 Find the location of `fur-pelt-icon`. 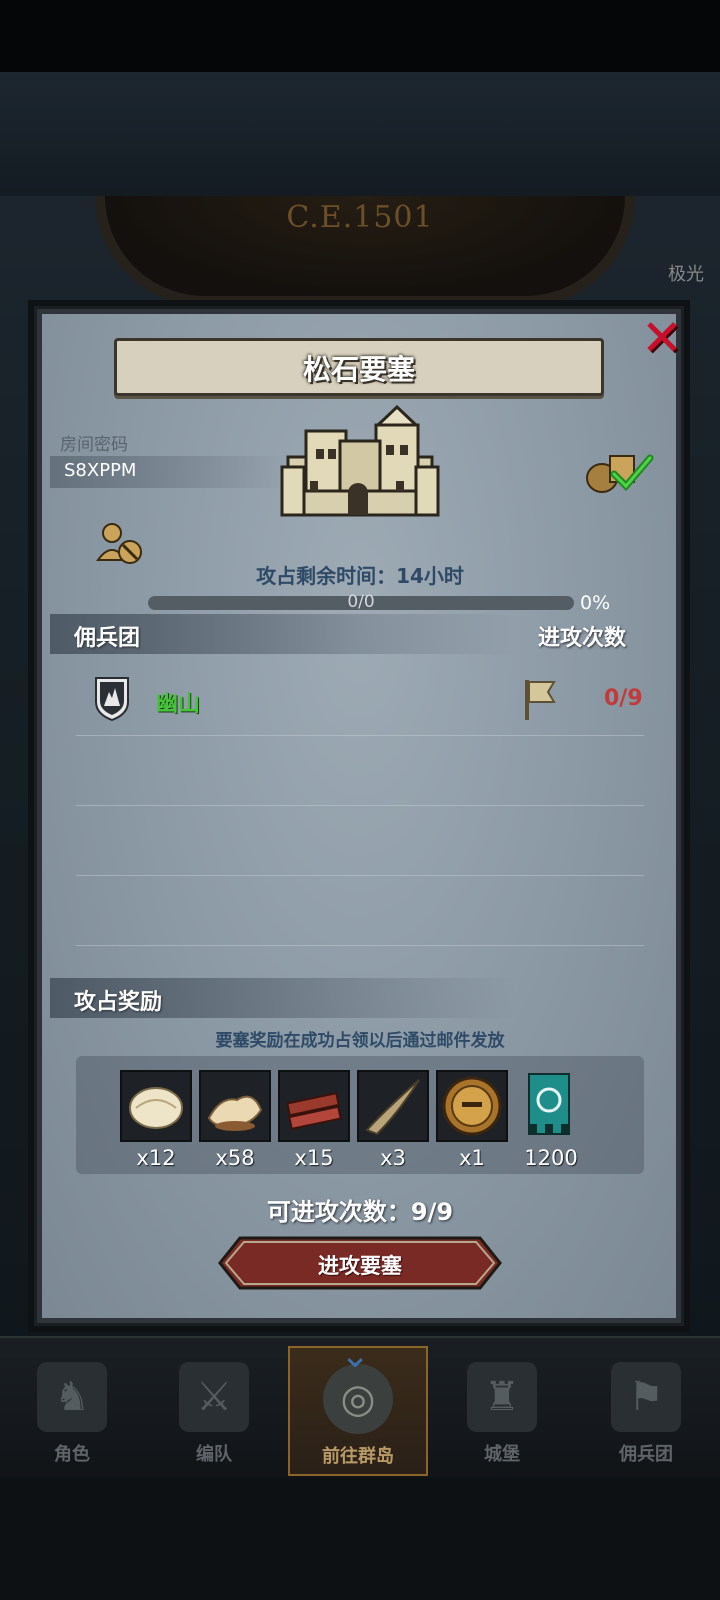

fur-pelt-icon is located at coordinates (156, 1108).